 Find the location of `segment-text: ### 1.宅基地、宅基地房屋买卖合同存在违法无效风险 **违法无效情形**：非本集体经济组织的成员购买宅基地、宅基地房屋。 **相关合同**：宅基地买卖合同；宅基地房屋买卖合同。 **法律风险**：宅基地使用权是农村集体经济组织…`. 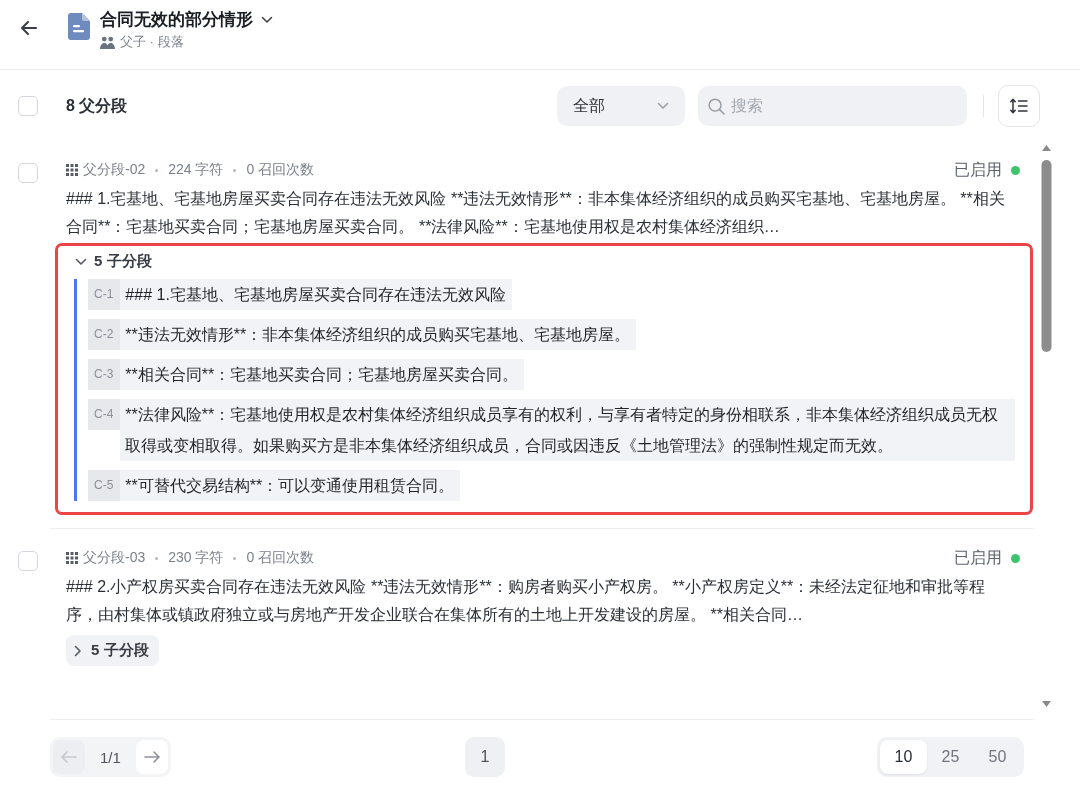

segment-text: ### 1.宅基地、宅基地房屋买卖合同存在违法无效风险 **违法无效情形**：非本集体经济组织的成员购买宅基地、宅基地房屋。 **相关合同**：宅基地买卖合同；宅基地房屋买卖合同。 **法律风险**：宅基地使用权是农村集体经济组织… is located at coordinates (536, 213).